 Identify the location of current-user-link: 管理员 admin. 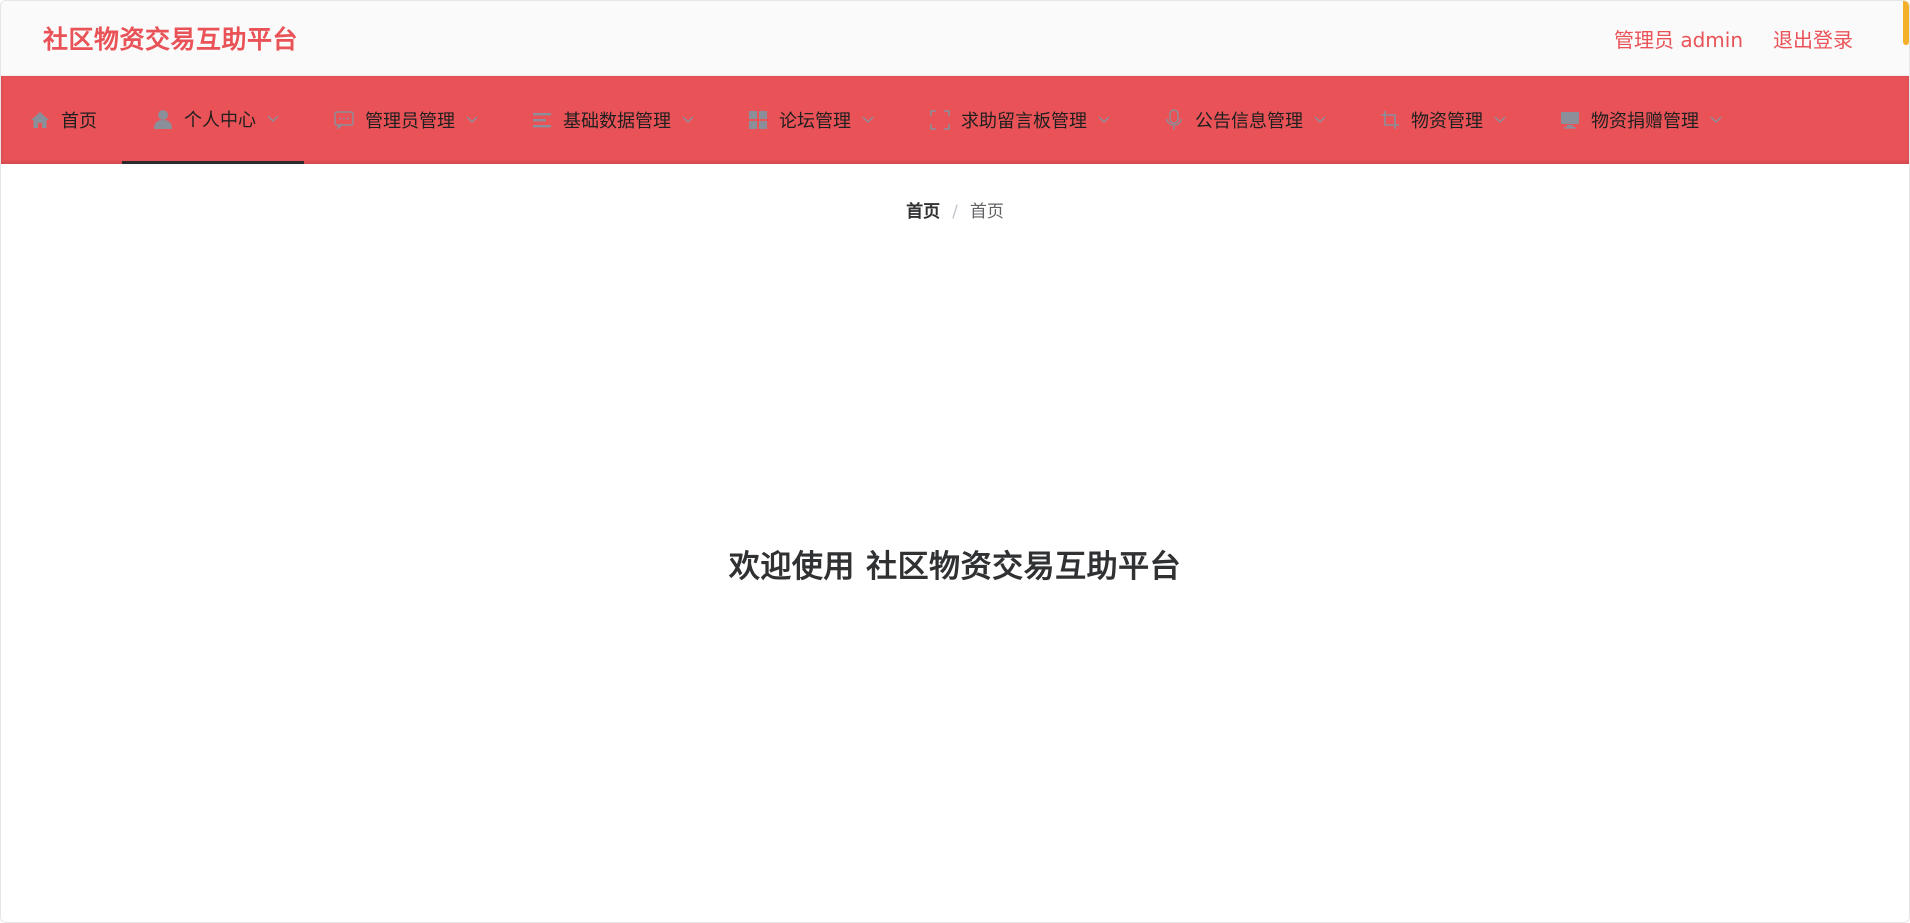
(1678, 38).